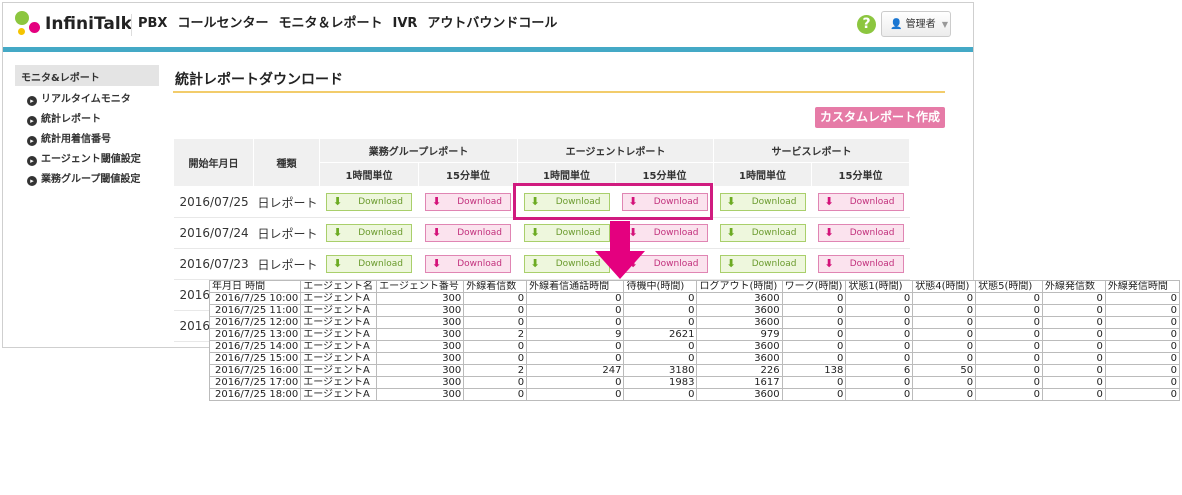 The image size is (1182, 495). Describe the element at coordinates (286, 162) in the screenshot. I see `col-header-type: 種類` at that location.